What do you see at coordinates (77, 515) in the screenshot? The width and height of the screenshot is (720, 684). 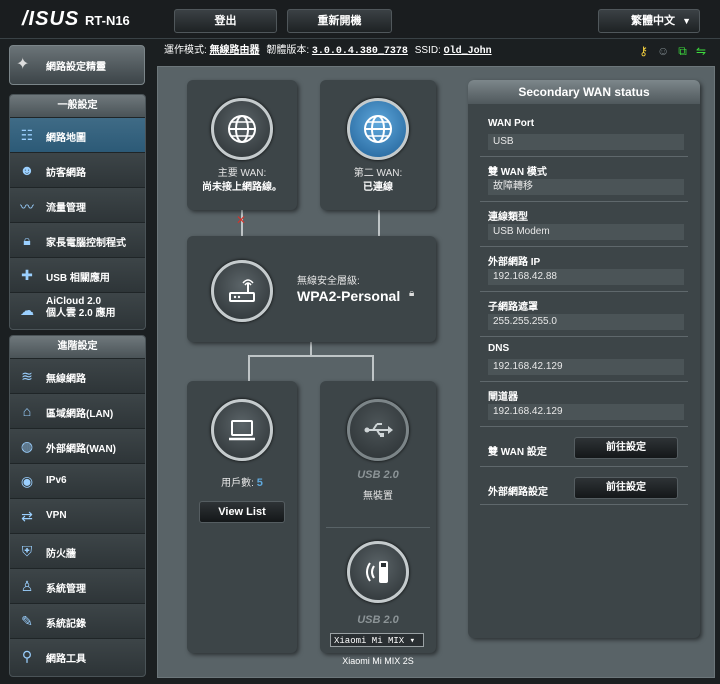 I see `sidebar-item-vpn: ⇄ VPN` at bounding box center [77, 515].